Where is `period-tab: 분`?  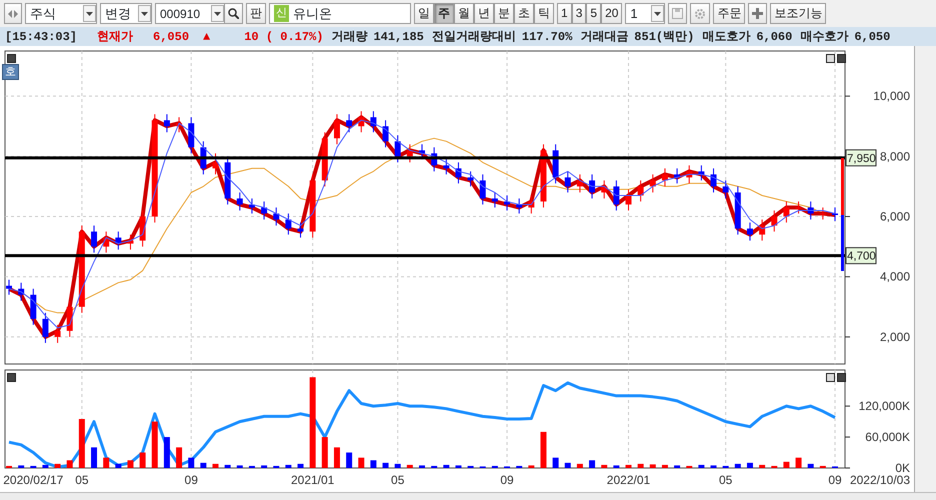 period-tab: 분 is located at coordinates (504, 13).